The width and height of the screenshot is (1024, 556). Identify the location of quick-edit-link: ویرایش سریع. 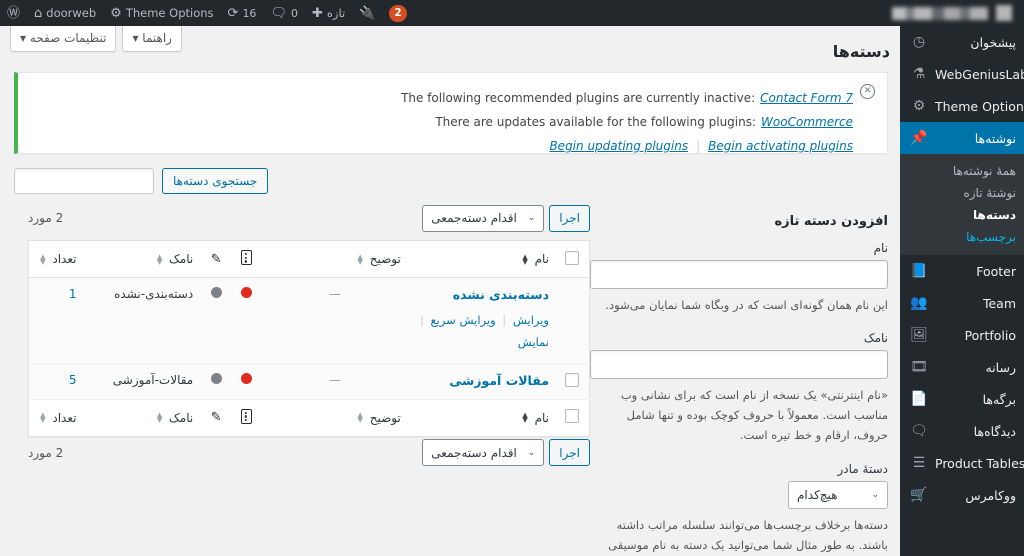
(463, 320).